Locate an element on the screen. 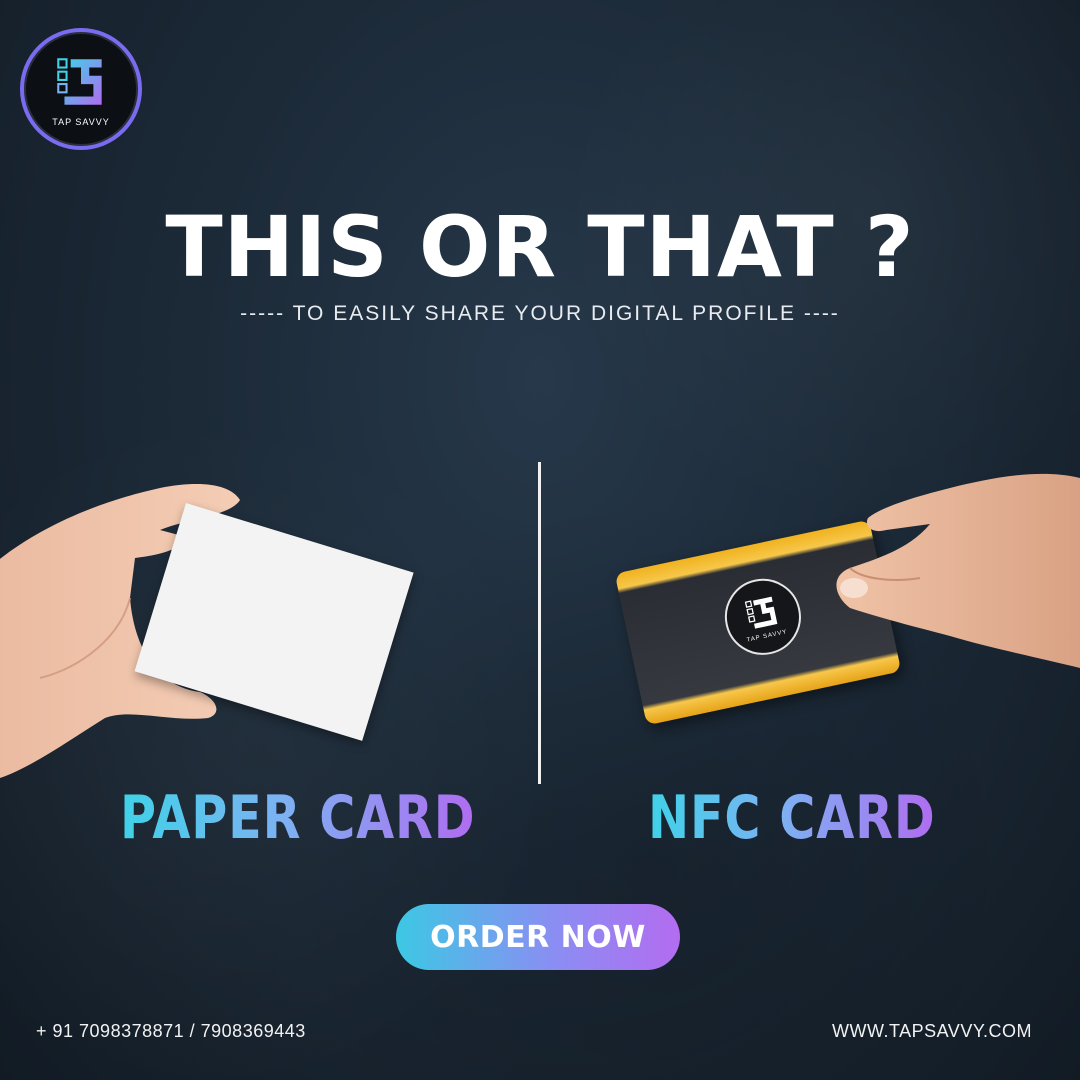 This screenshot has width=1080, height=1080. headline: THIS OR THAT ? is located at coordinates (540, 247).